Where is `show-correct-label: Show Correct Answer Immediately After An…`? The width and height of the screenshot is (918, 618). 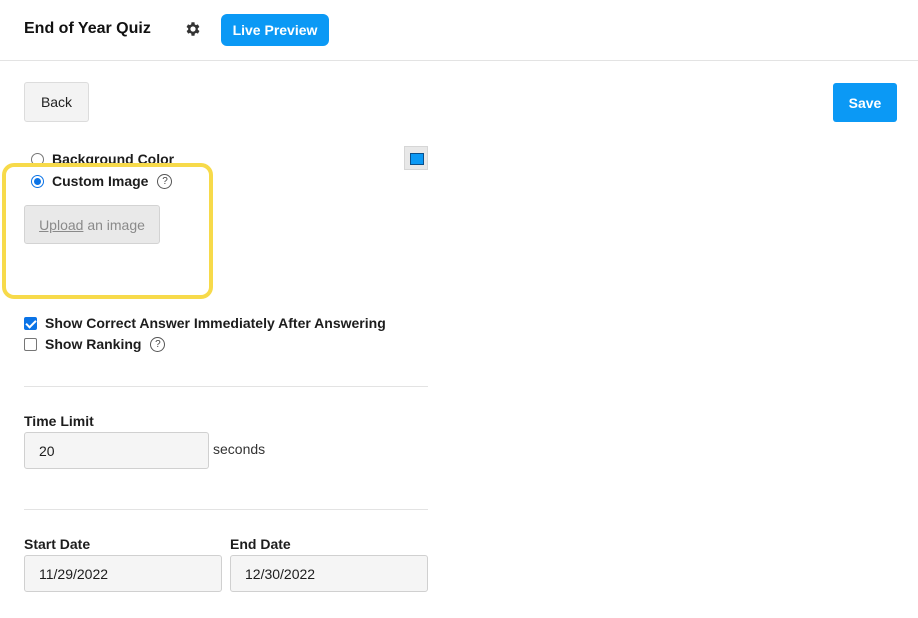 show-correct-label: Show Correct Answer Immediately After An… is located at coordinates (215, 323).